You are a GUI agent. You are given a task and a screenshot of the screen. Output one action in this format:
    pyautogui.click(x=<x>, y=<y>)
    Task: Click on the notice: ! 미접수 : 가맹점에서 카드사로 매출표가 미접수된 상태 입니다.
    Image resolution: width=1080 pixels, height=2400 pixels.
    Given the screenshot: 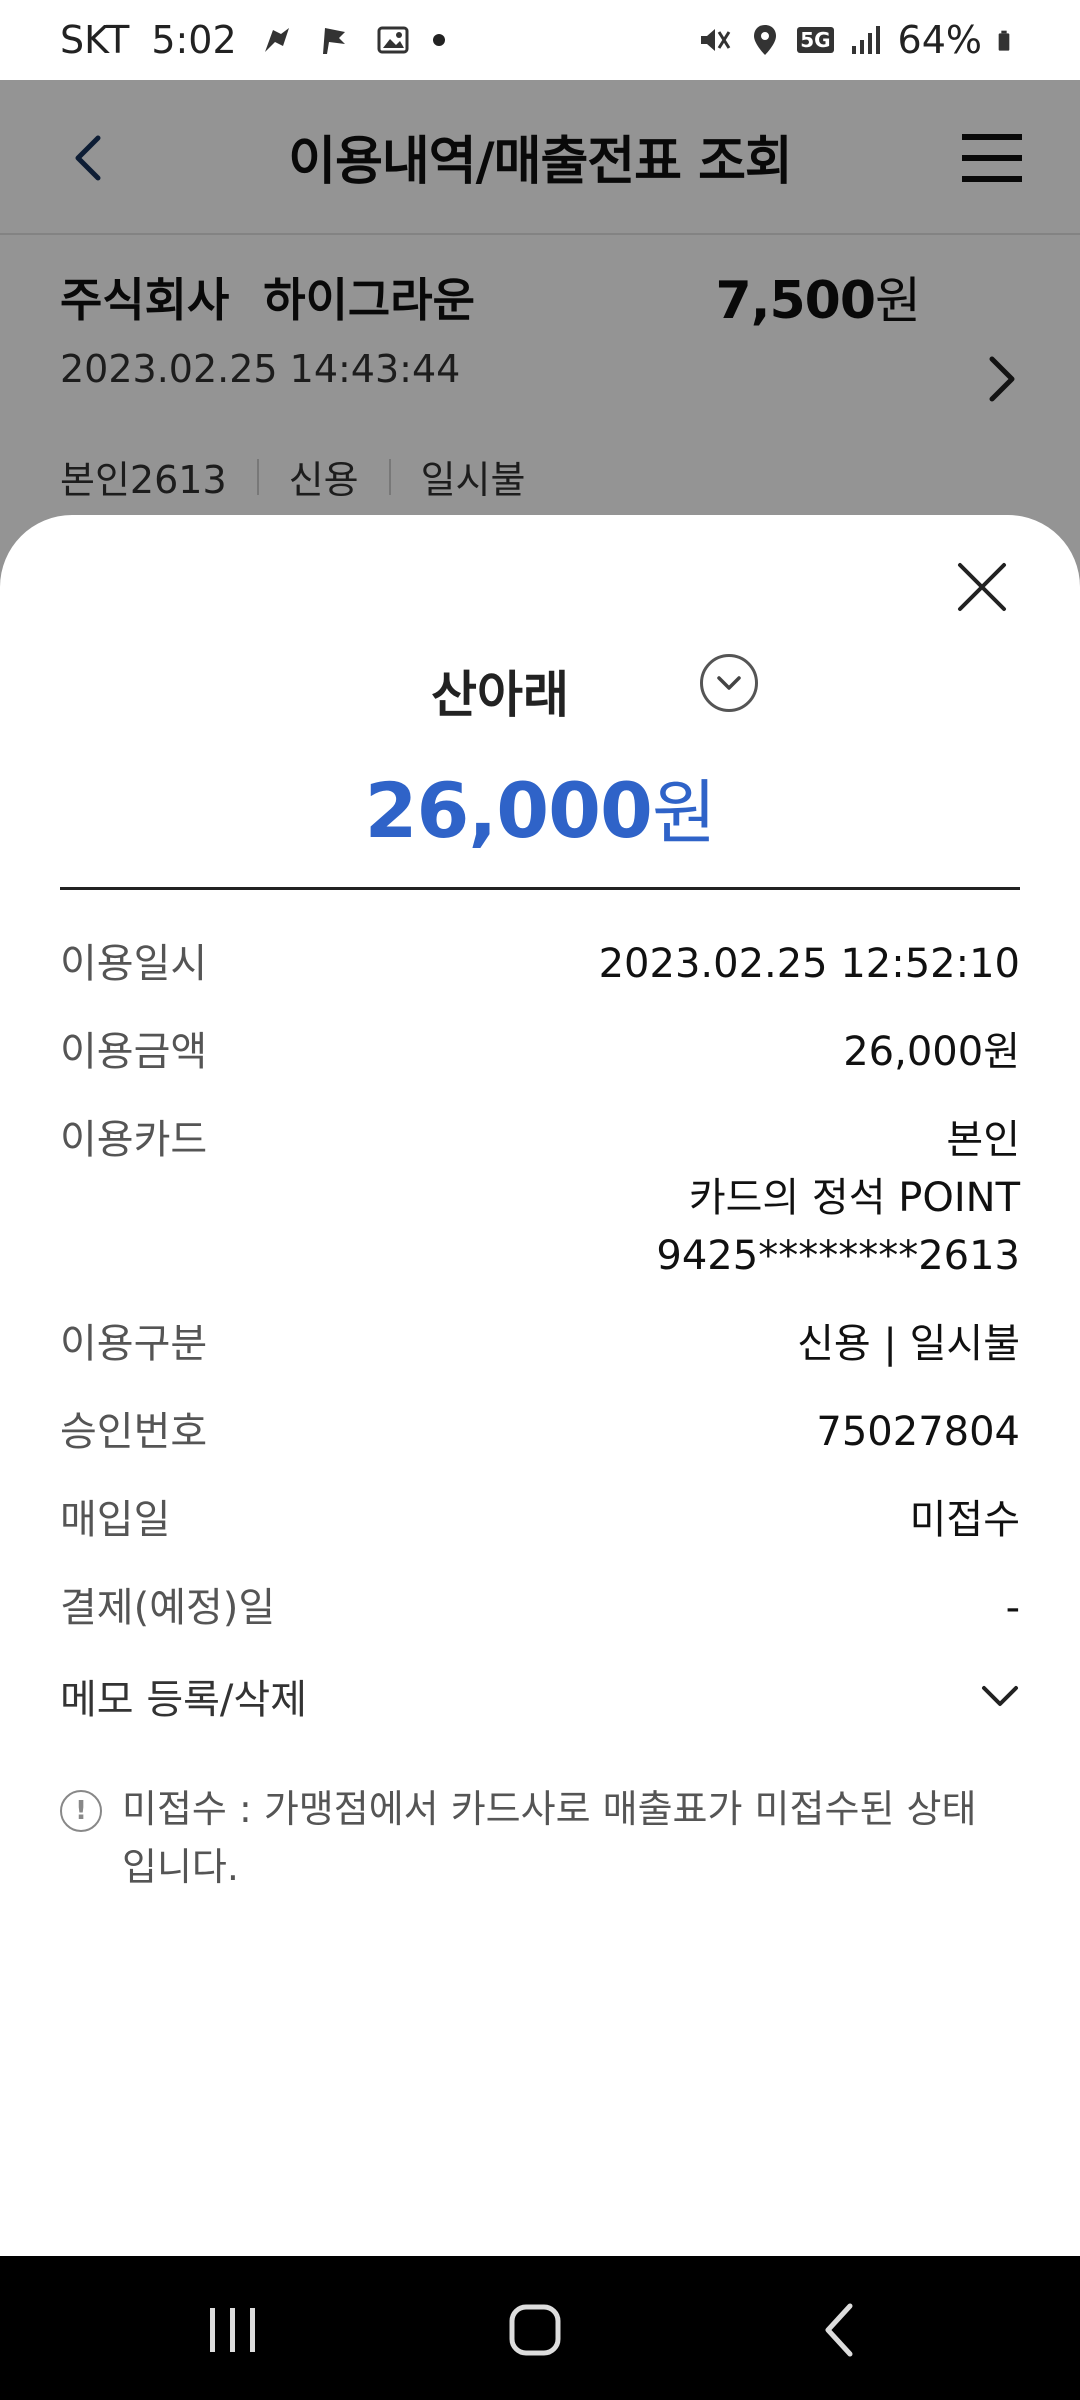 What is the action you would take?
    pyautogui.click(x=540, y=1838)
    